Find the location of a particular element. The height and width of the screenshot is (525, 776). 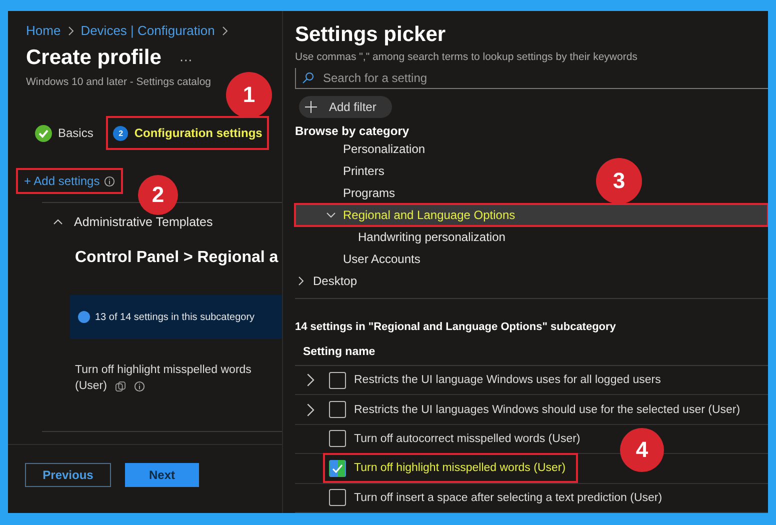

add-settings-link: + Add settings is located at coordinates (69, 181).